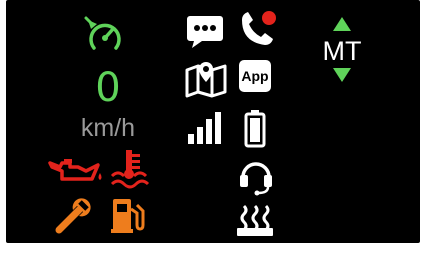 This screenshot has width=425, height=261. I want to click on speed-value: 0, so click(108, 88).